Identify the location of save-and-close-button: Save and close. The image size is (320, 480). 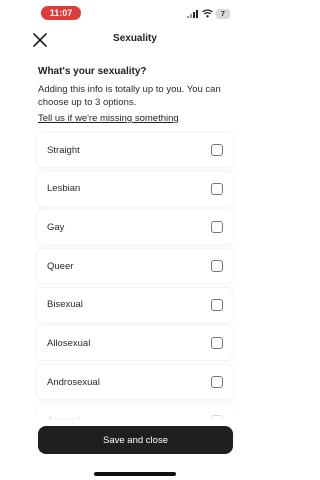
(135, 440).